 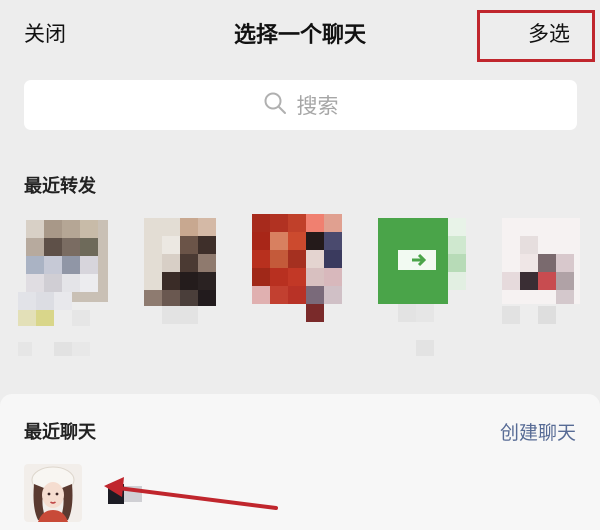 What do you see at coordinates (299, 35) in the screenshot?
I see `page-title: 选择一个聊天` at bounding box center [299, 35].